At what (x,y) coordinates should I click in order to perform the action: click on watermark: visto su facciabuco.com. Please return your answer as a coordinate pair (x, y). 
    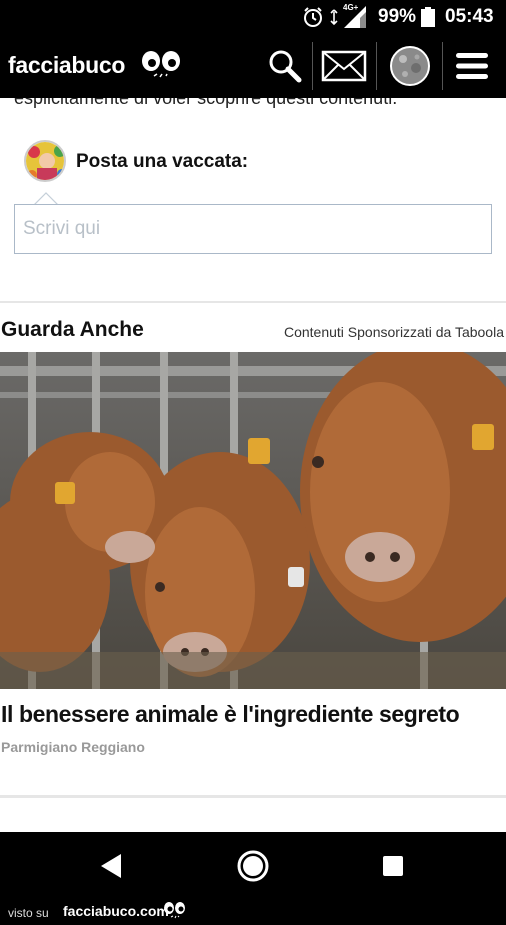
    Looking at the image, I should click on (253, 911).